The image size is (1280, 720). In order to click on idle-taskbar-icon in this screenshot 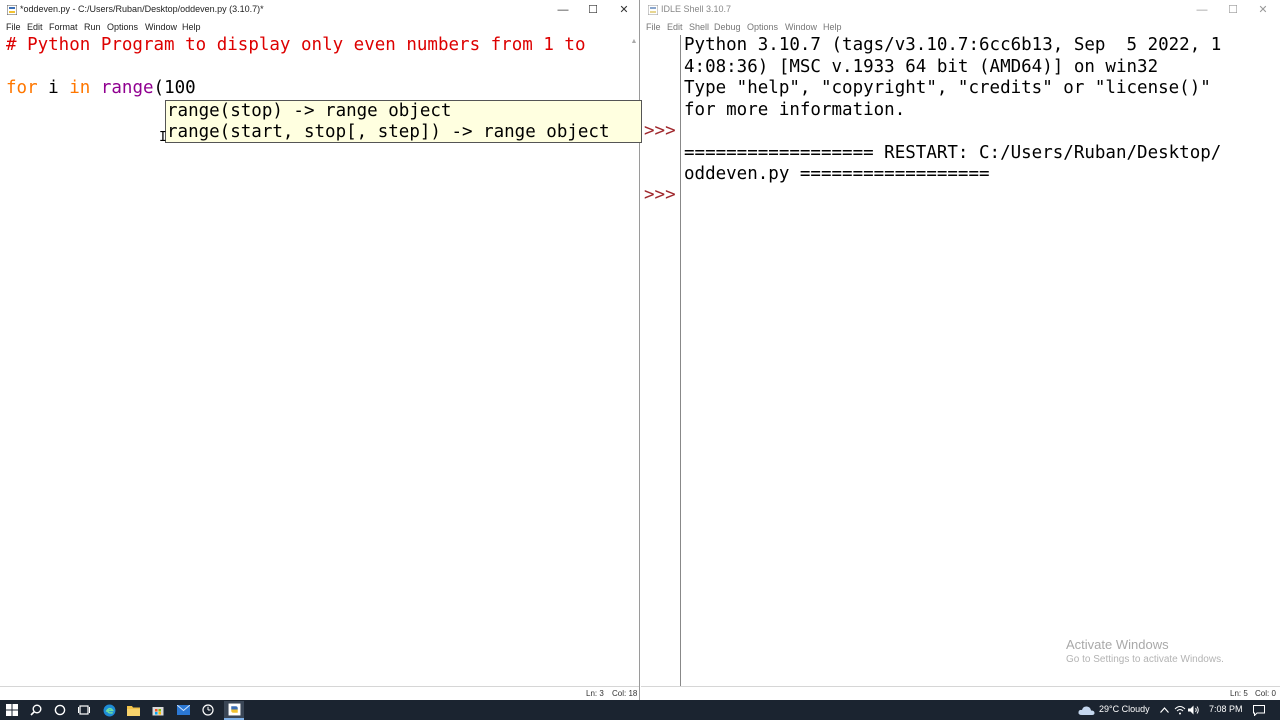, I will do `click(234, 710)`.